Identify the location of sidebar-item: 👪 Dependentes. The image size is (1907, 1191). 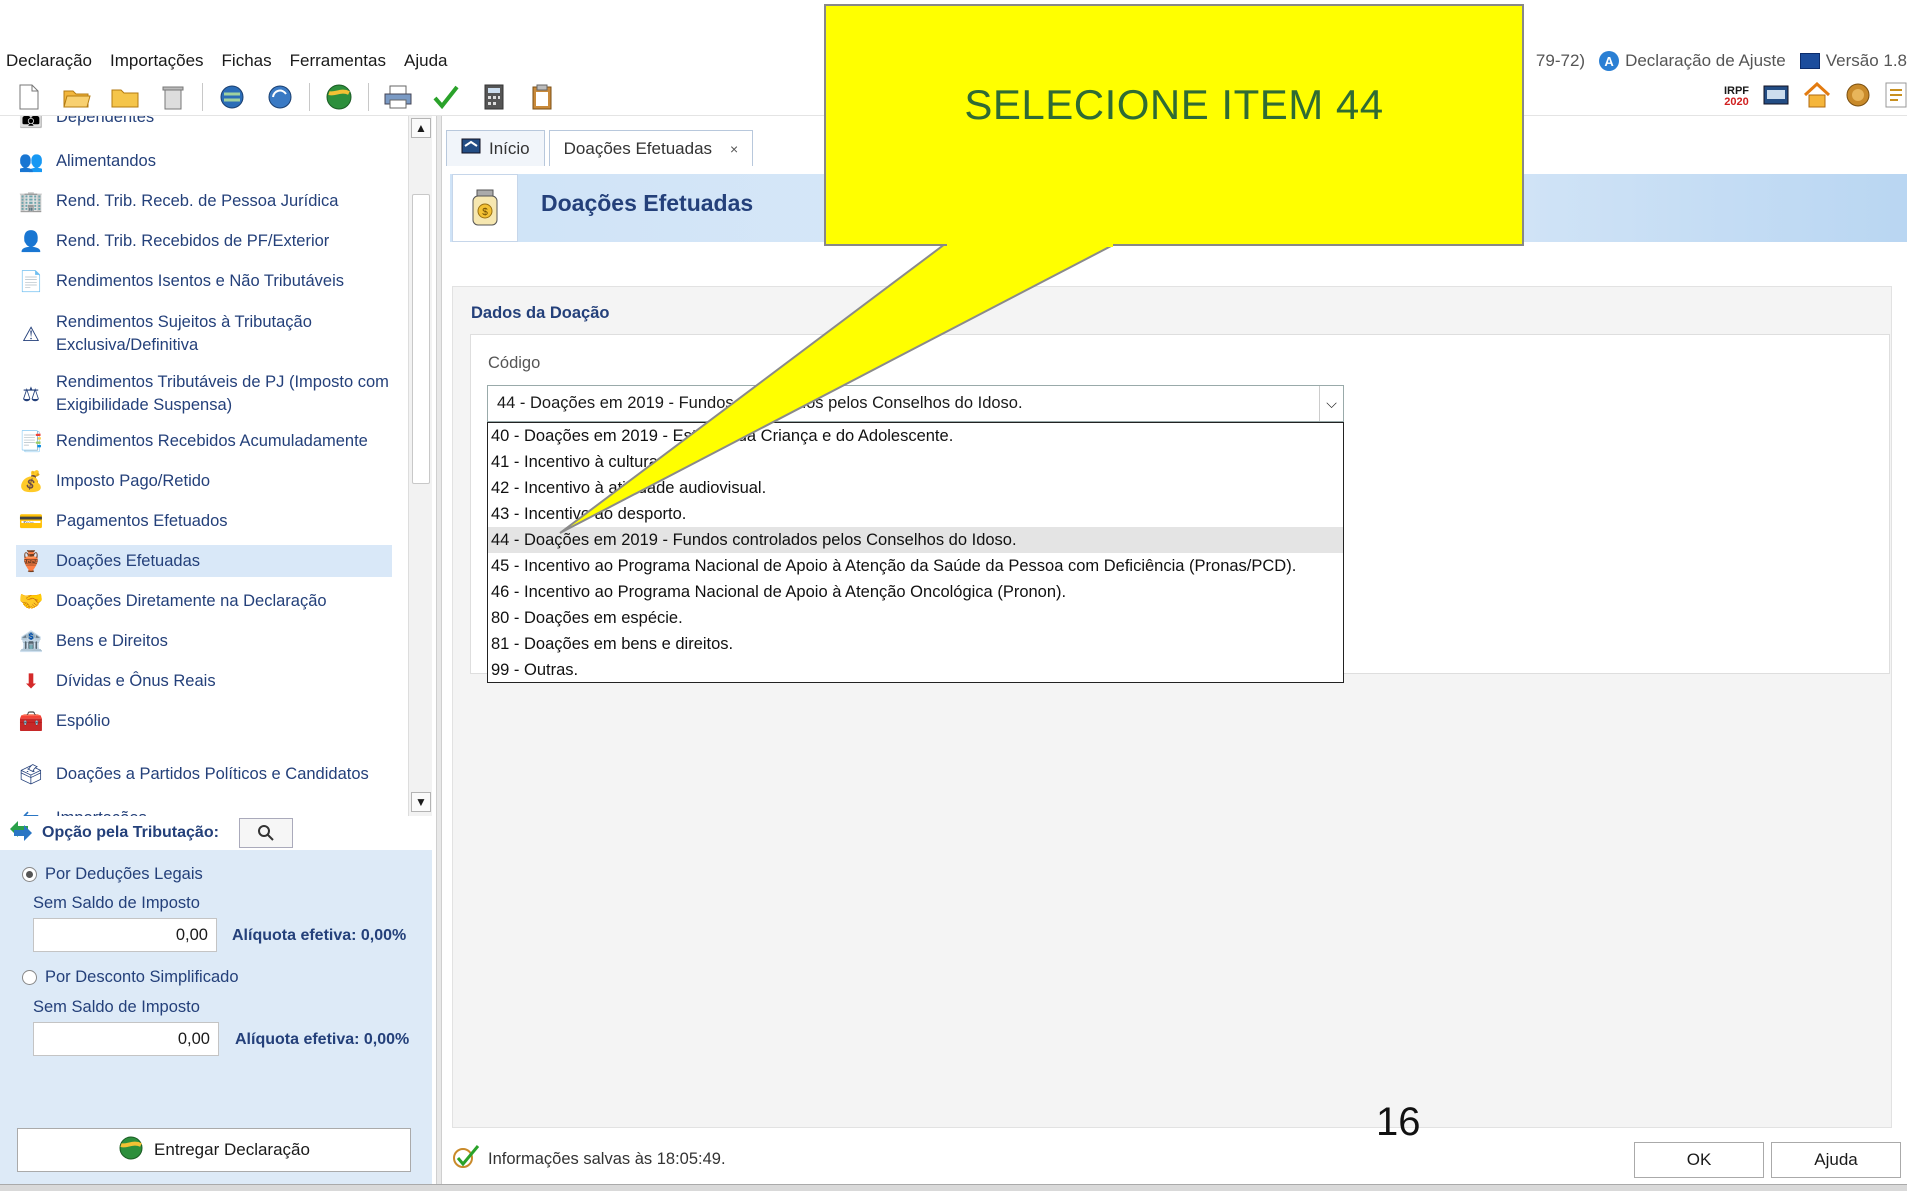
(204, 124).